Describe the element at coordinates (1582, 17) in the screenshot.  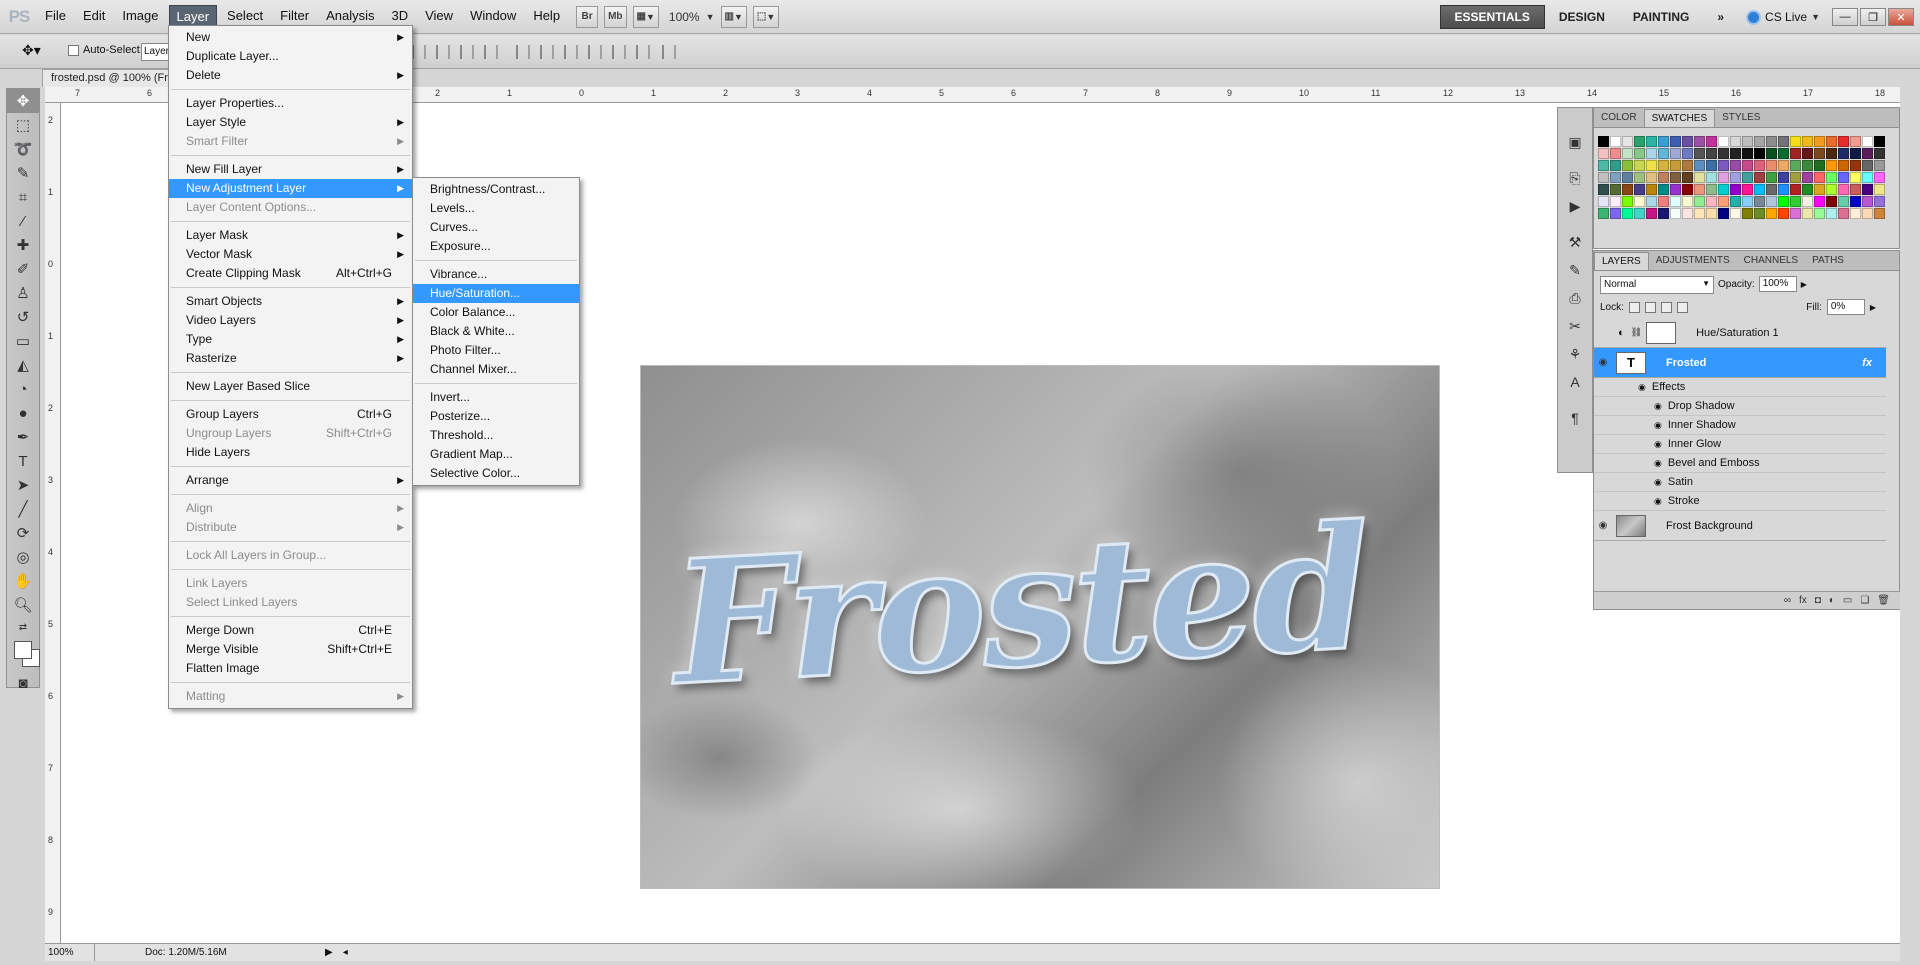
I see `workspace-design: DESIGN` at that location.